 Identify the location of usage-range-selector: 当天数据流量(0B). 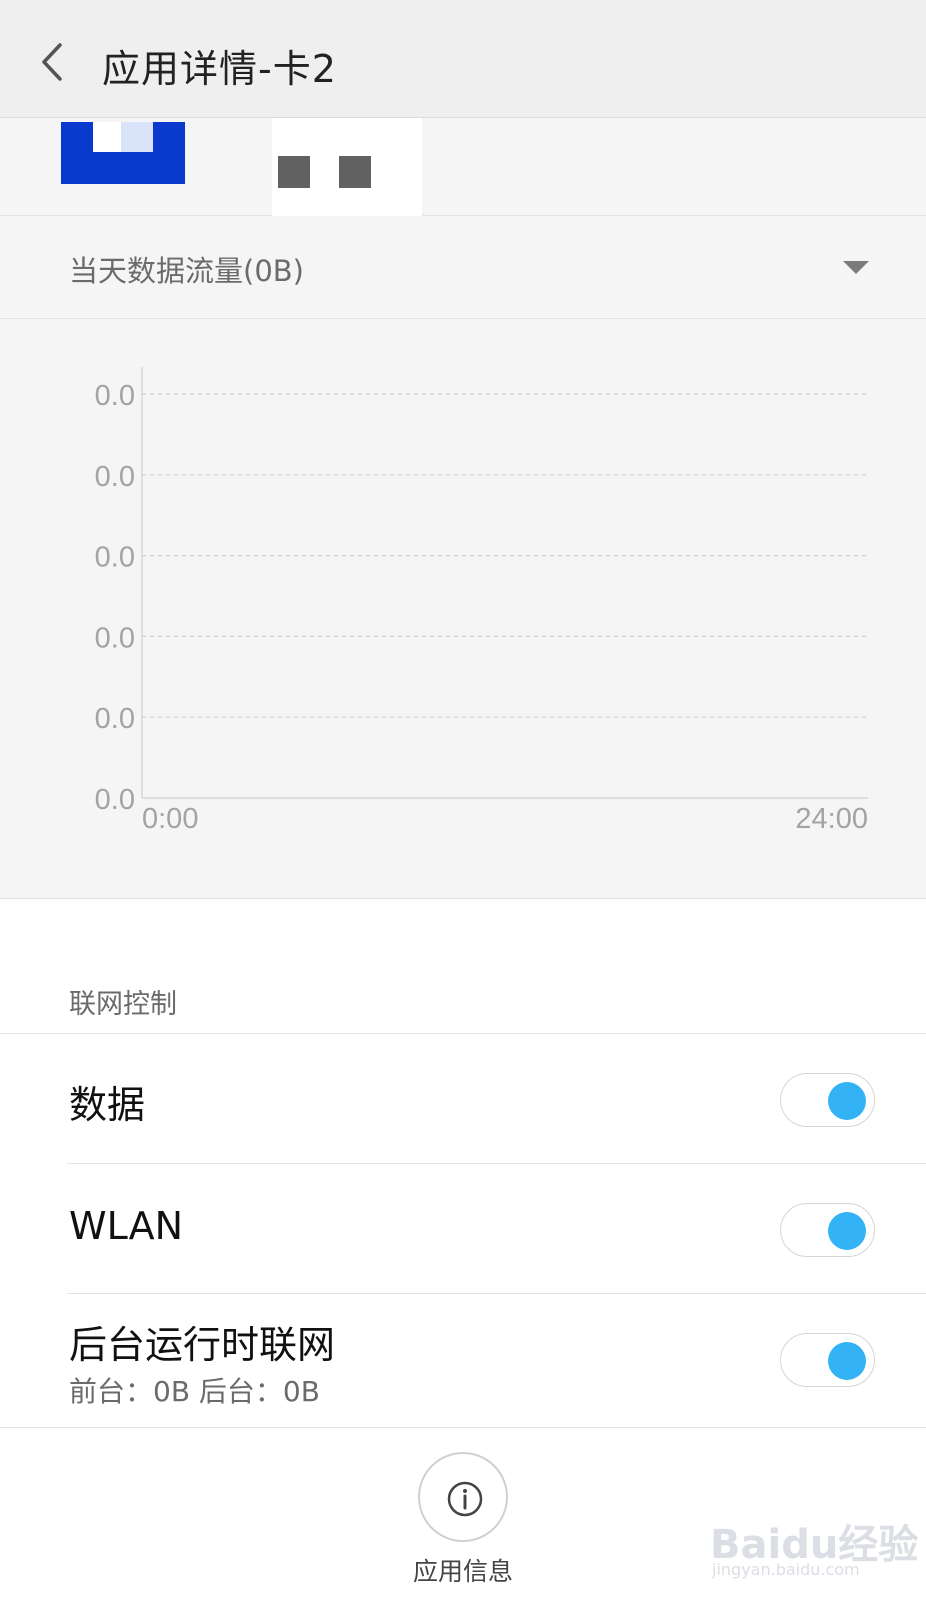
(463, 267).